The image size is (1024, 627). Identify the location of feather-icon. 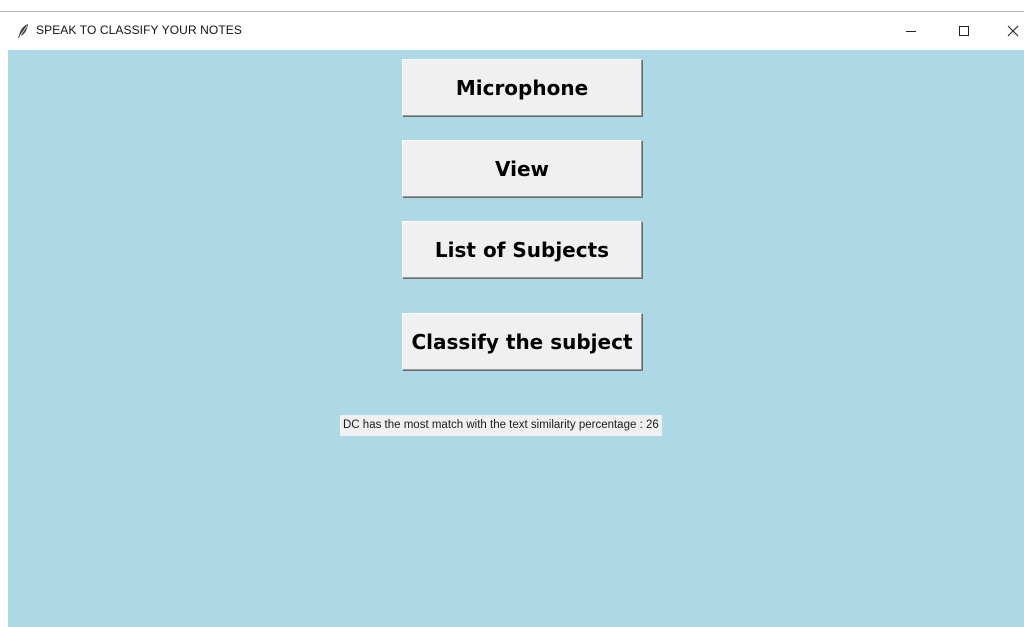
(23, 31).